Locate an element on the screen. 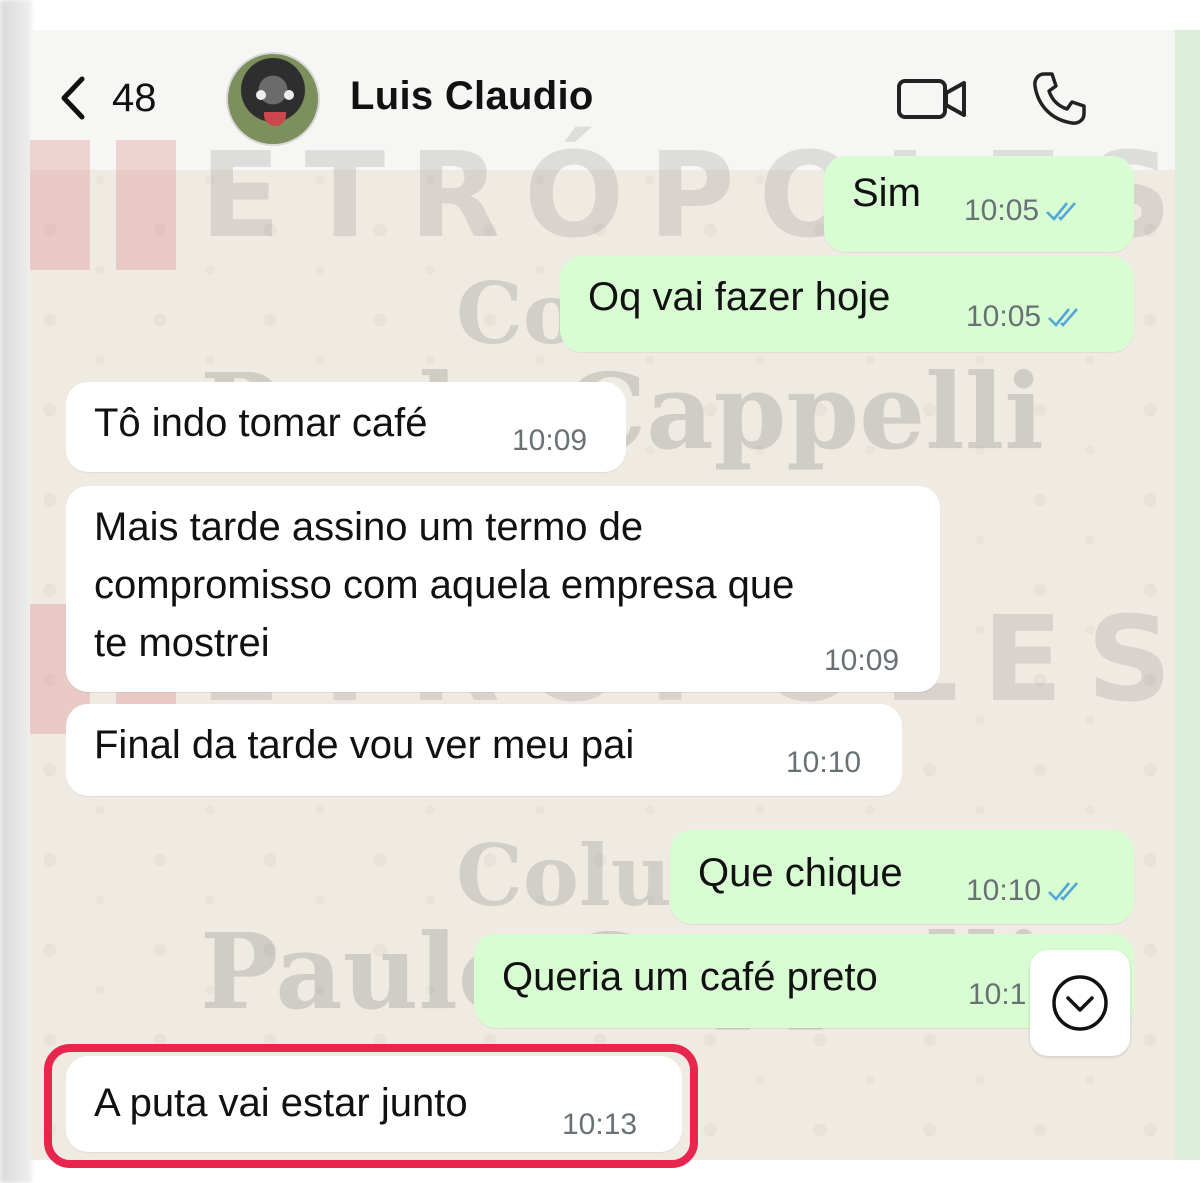 The image size is (1200, 1183). message-outgoing: Sim 10:05 is located at coordinates (979, 204).